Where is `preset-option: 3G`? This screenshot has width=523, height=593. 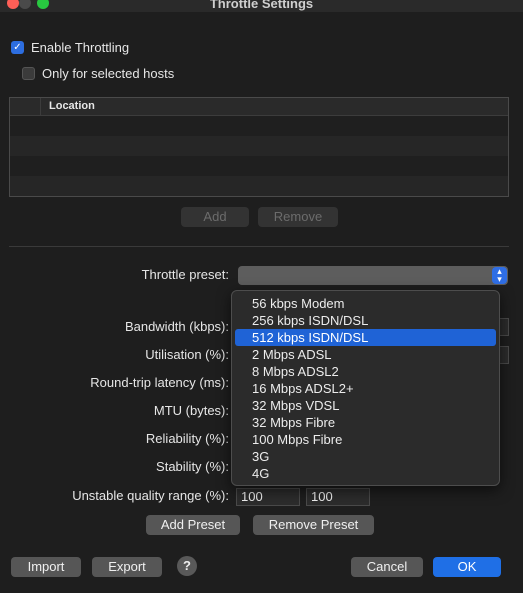 preset-option: 3G is located at coordinates (365, 456).